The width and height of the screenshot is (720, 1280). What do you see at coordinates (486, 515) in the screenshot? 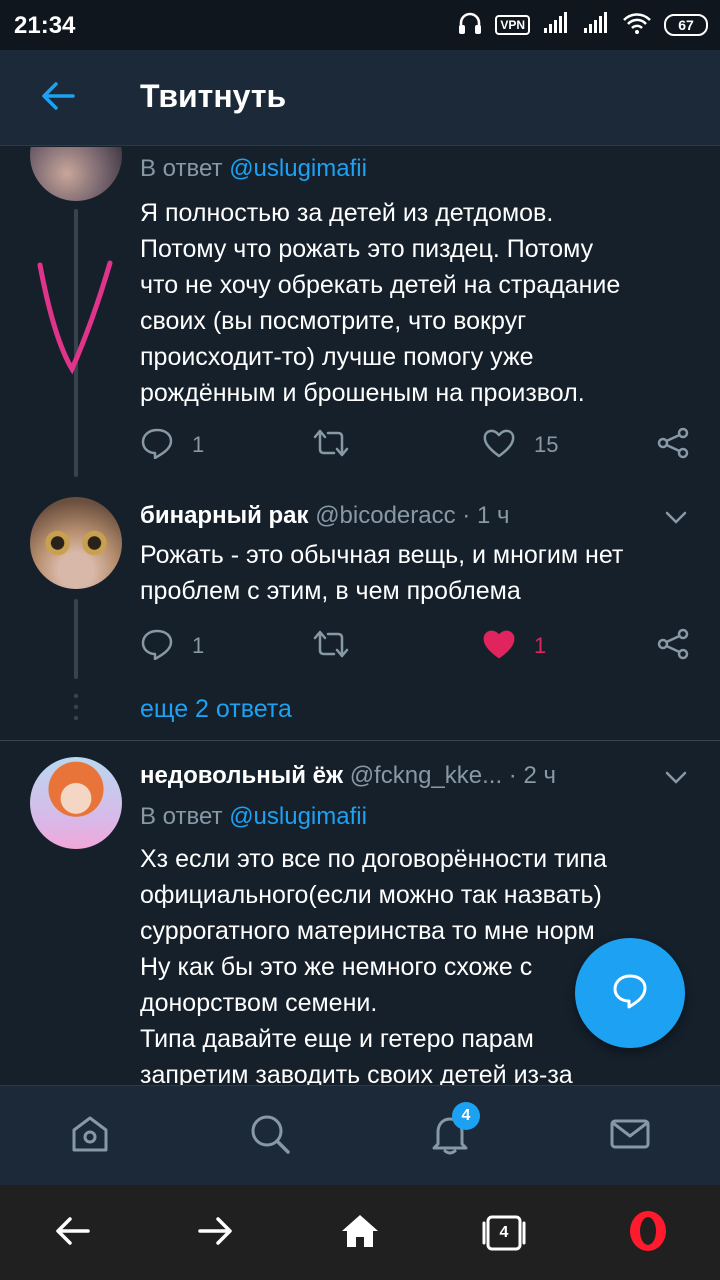
I see `tweet-time: · 1 ч` at bounding box center [486, 515].